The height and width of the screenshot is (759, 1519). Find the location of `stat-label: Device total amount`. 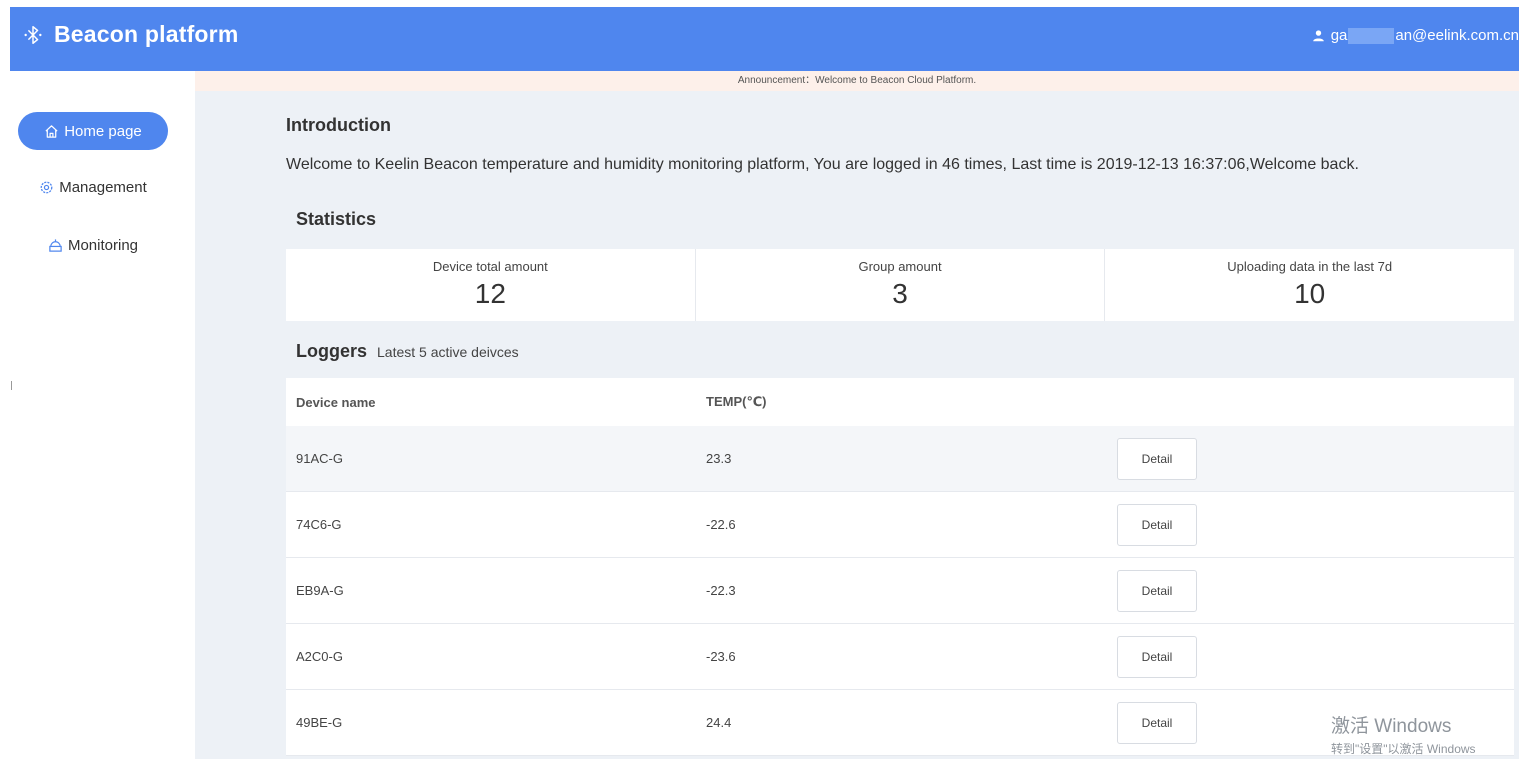

stat-label: Device total amount is located at coordinates (490, 266).